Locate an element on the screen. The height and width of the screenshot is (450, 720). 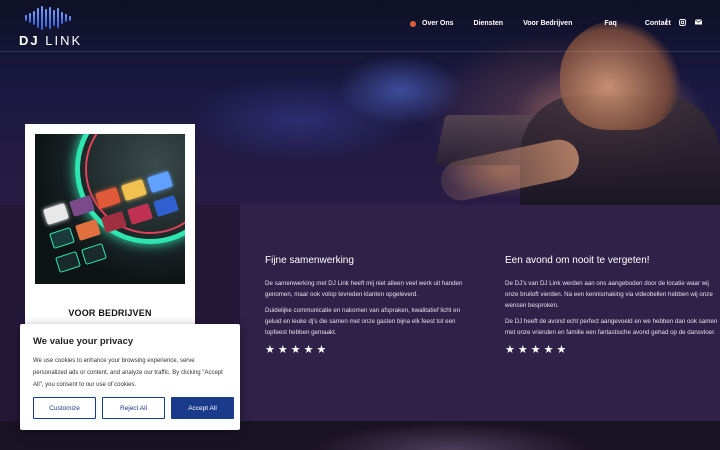
accept-all-button: Accept All is located at coordinates (202, 408).